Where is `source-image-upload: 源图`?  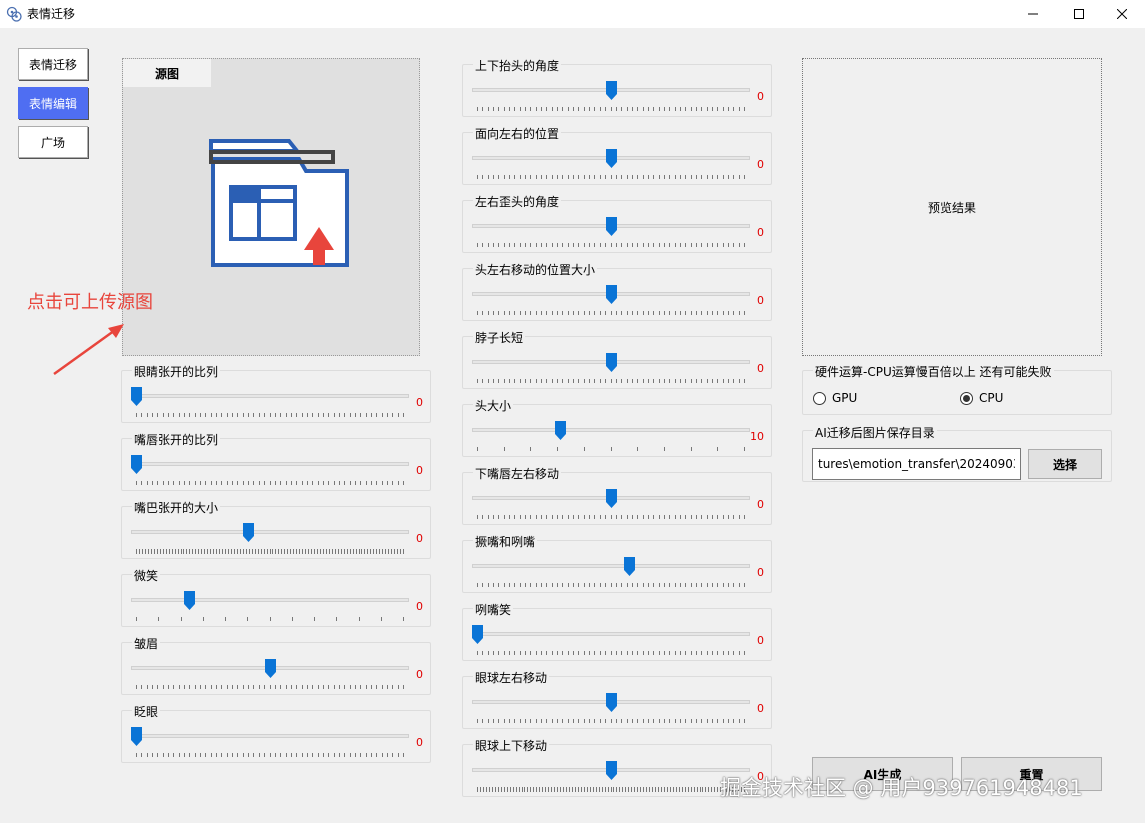
source-image-upload: 源图 is located at coordinates (271, 207).